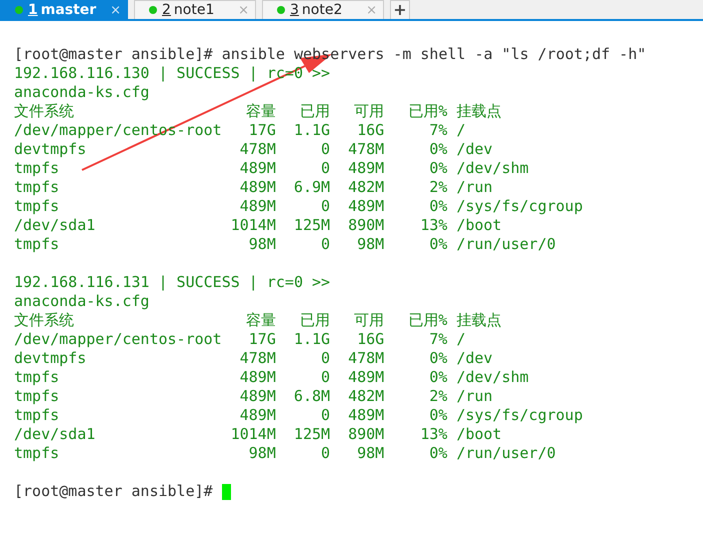 This screenshot has width=703, height=542. What do you see at coordinates (323, 9) in the screenshot?
I see `terminal-tab: 3 note2 ×` at bounding box center [323, 9].